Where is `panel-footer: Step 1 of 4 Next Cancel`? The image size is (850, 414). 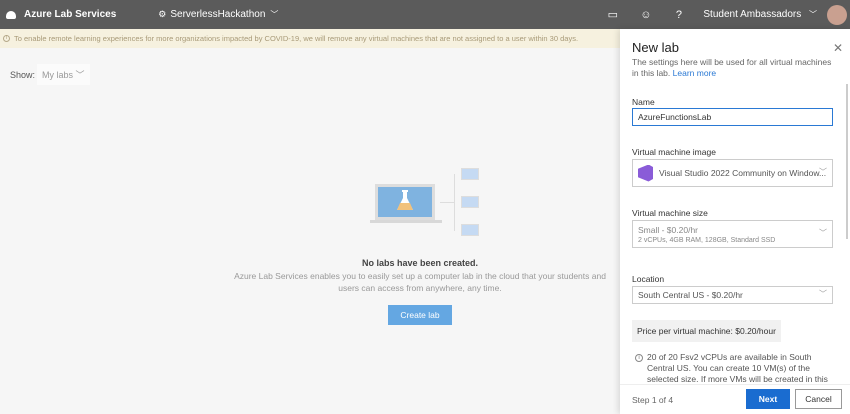 panel-footer: Step 1 of 4 Next Cancel is located at coordinates (735, 399).